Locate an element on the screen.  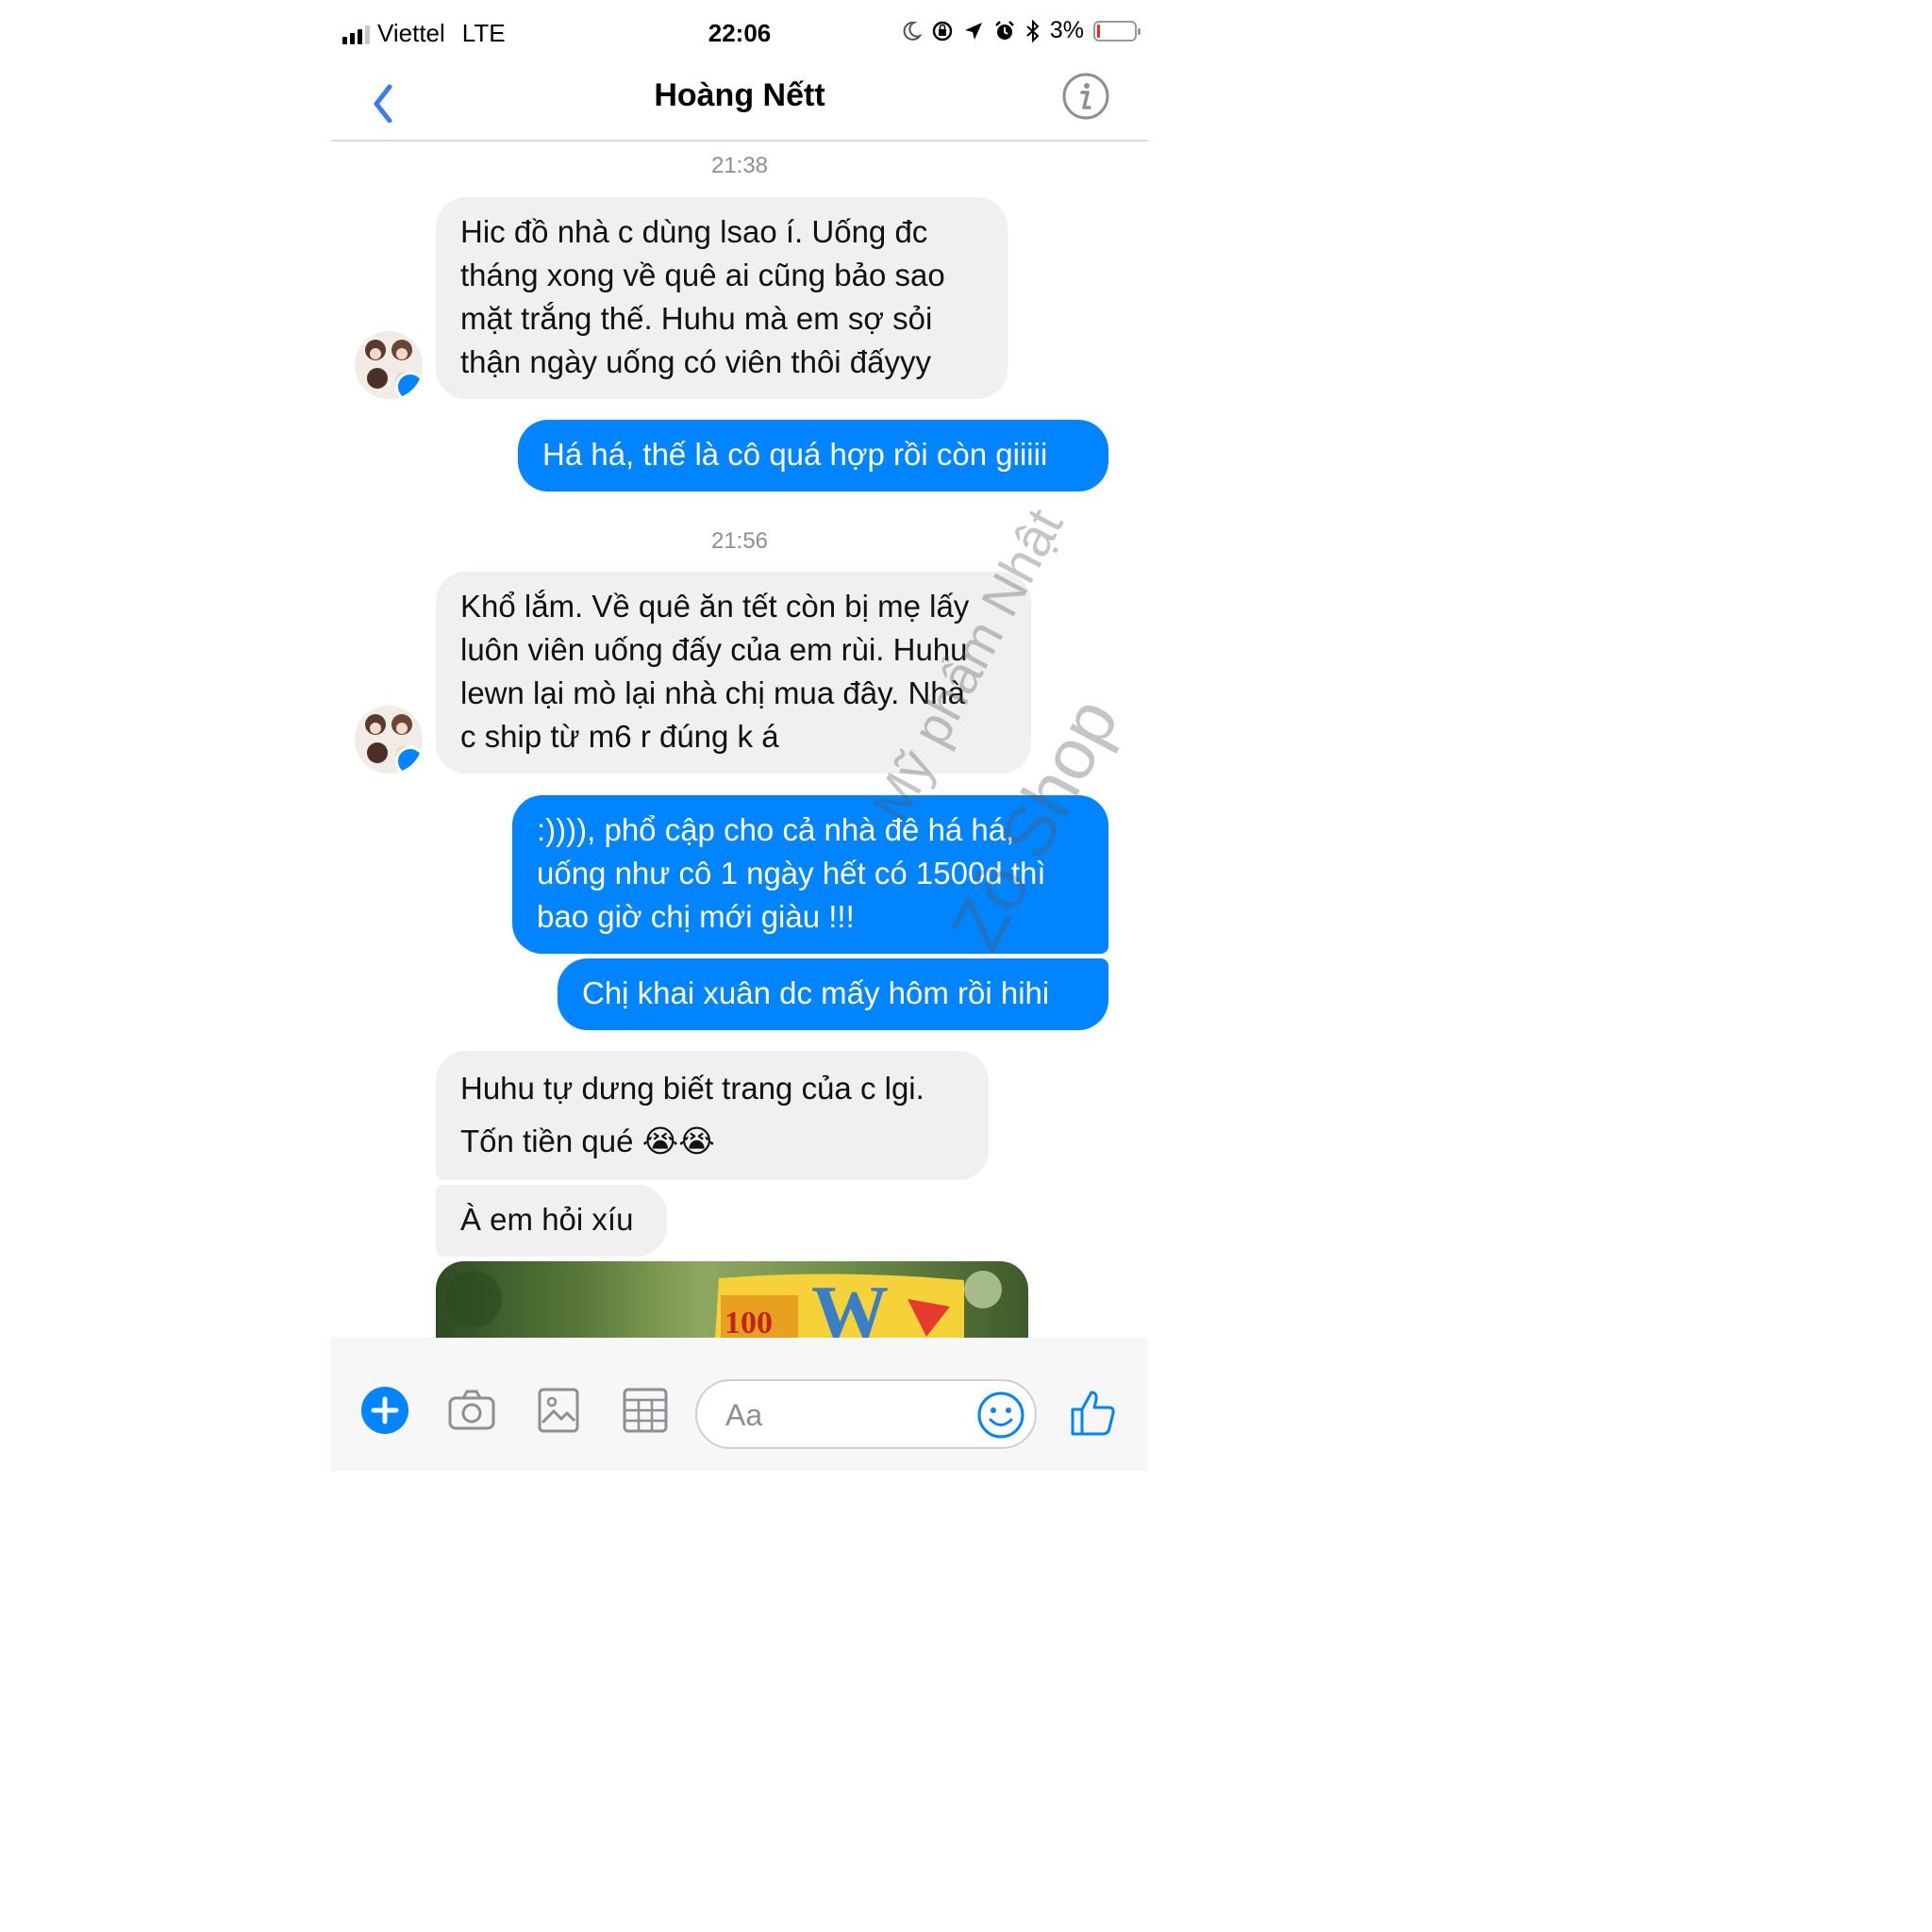
message-line: tháng xong về quê ai cũng bảo sao is located at coordinates (703, 275).